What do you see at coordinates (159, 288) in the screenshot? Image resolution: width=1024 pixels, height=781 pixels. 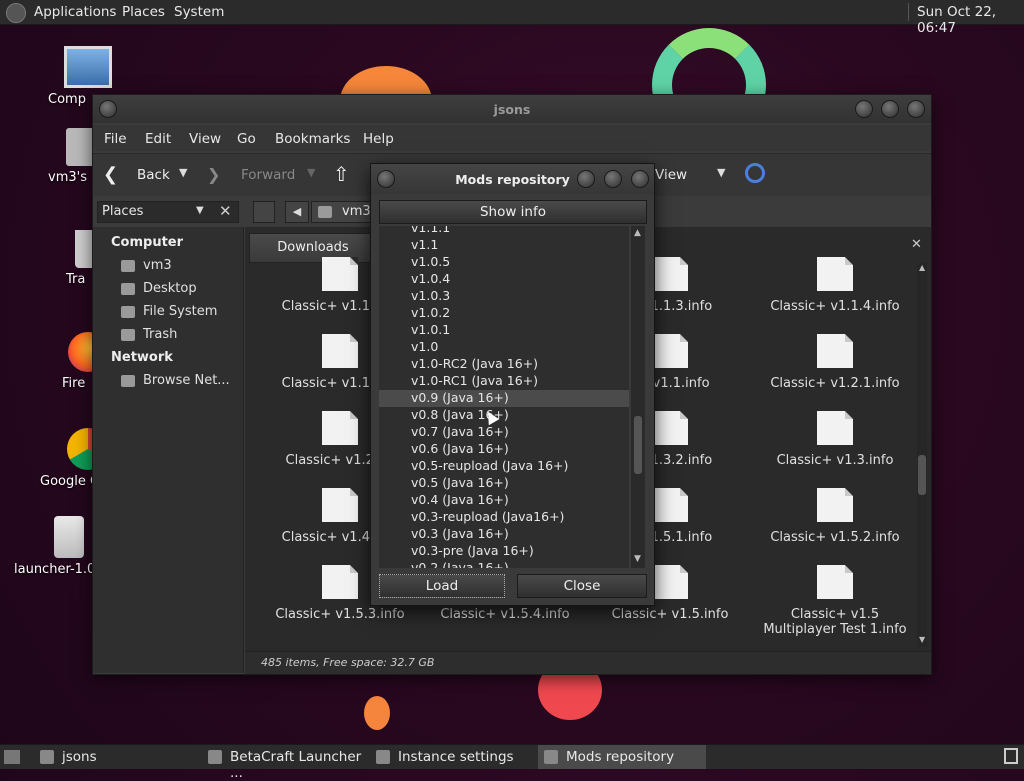 I see `sidebar-item-desktop: Desktop` at bounding box center [159, 288].